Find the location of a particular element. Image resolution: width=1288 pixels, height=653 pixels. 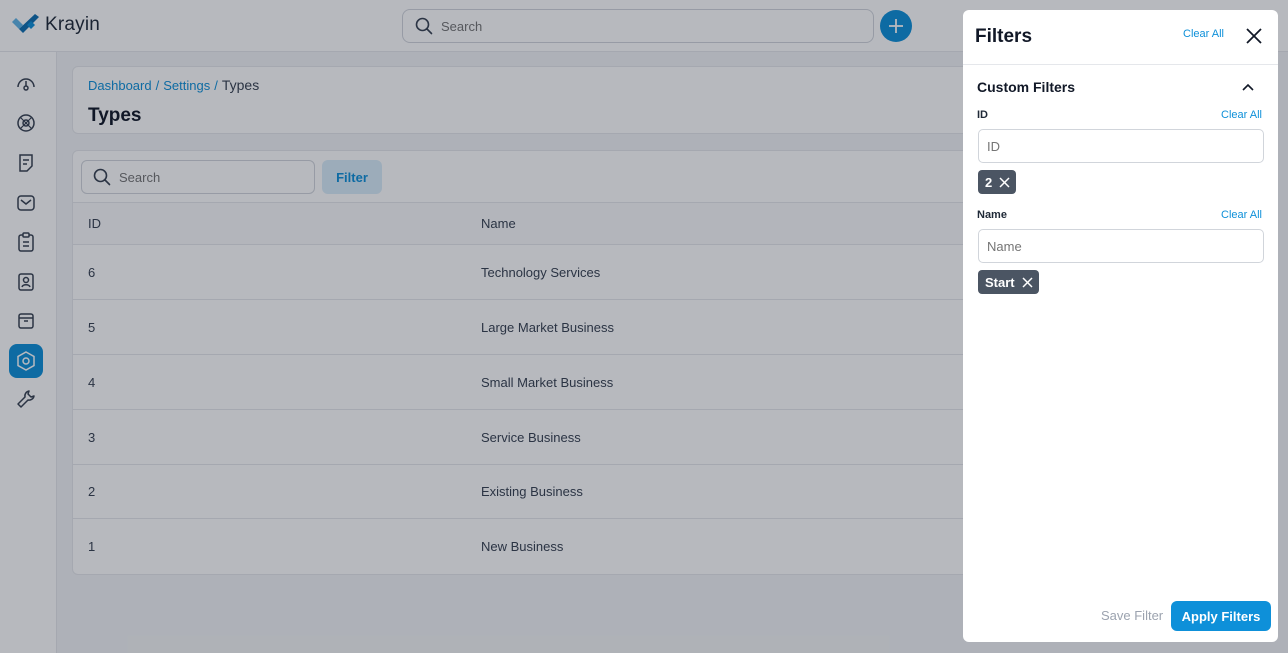

filter-drawer-header: Filters Clear All is located at coordinates (1120, 37).